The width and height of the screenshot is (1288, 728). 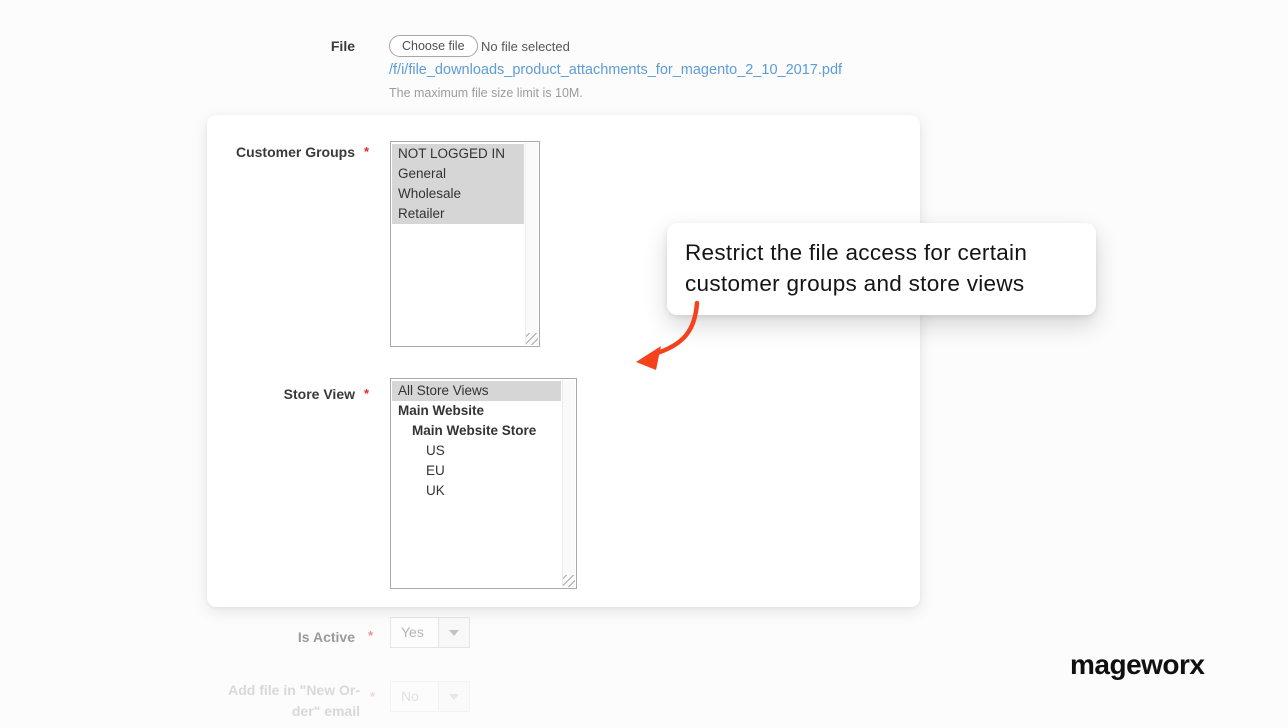 I want to click on is-active-value: Yes, so click(x=412, y=632).